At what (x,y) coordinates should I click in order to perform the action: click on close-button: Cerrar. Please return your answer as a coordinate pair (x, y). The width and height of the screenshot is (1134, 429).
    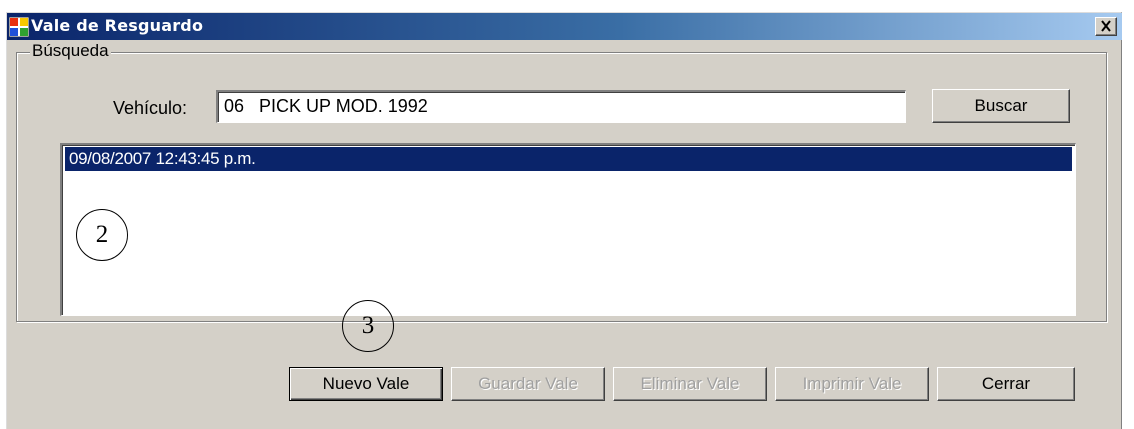
    Looking at the image, I should click on (1006, 384).